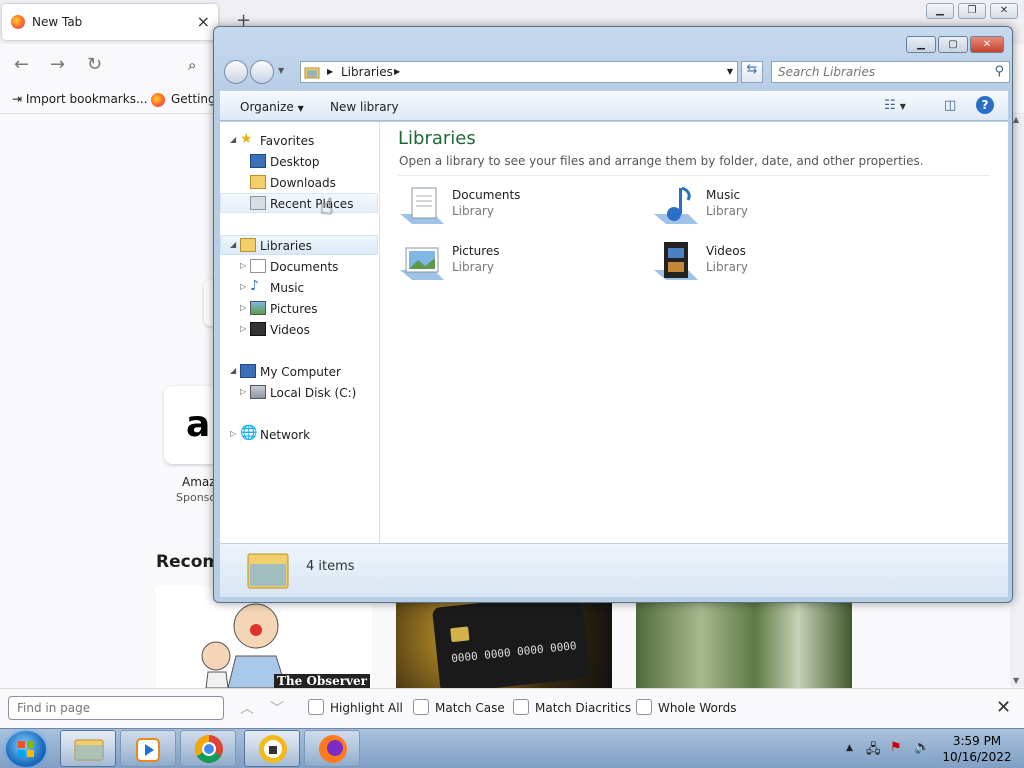 This screenshot has width=1024, height=768. Describe the element at coordinates (272, 107) in the screenshot. I see `organize-button: Organize ▼` at that location.